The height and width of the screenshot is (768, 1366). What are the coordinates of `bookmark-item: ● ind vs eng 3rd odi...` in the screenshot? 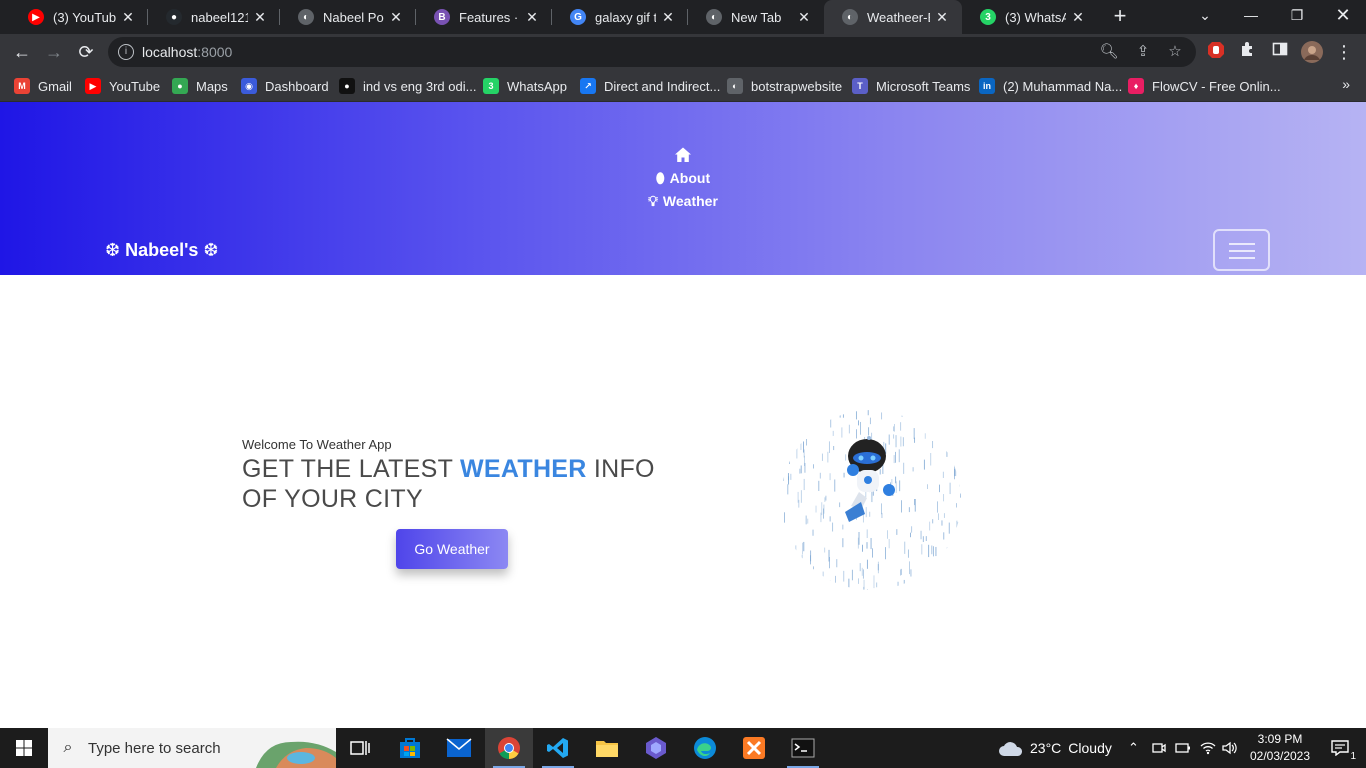 It's located at (407, 86).